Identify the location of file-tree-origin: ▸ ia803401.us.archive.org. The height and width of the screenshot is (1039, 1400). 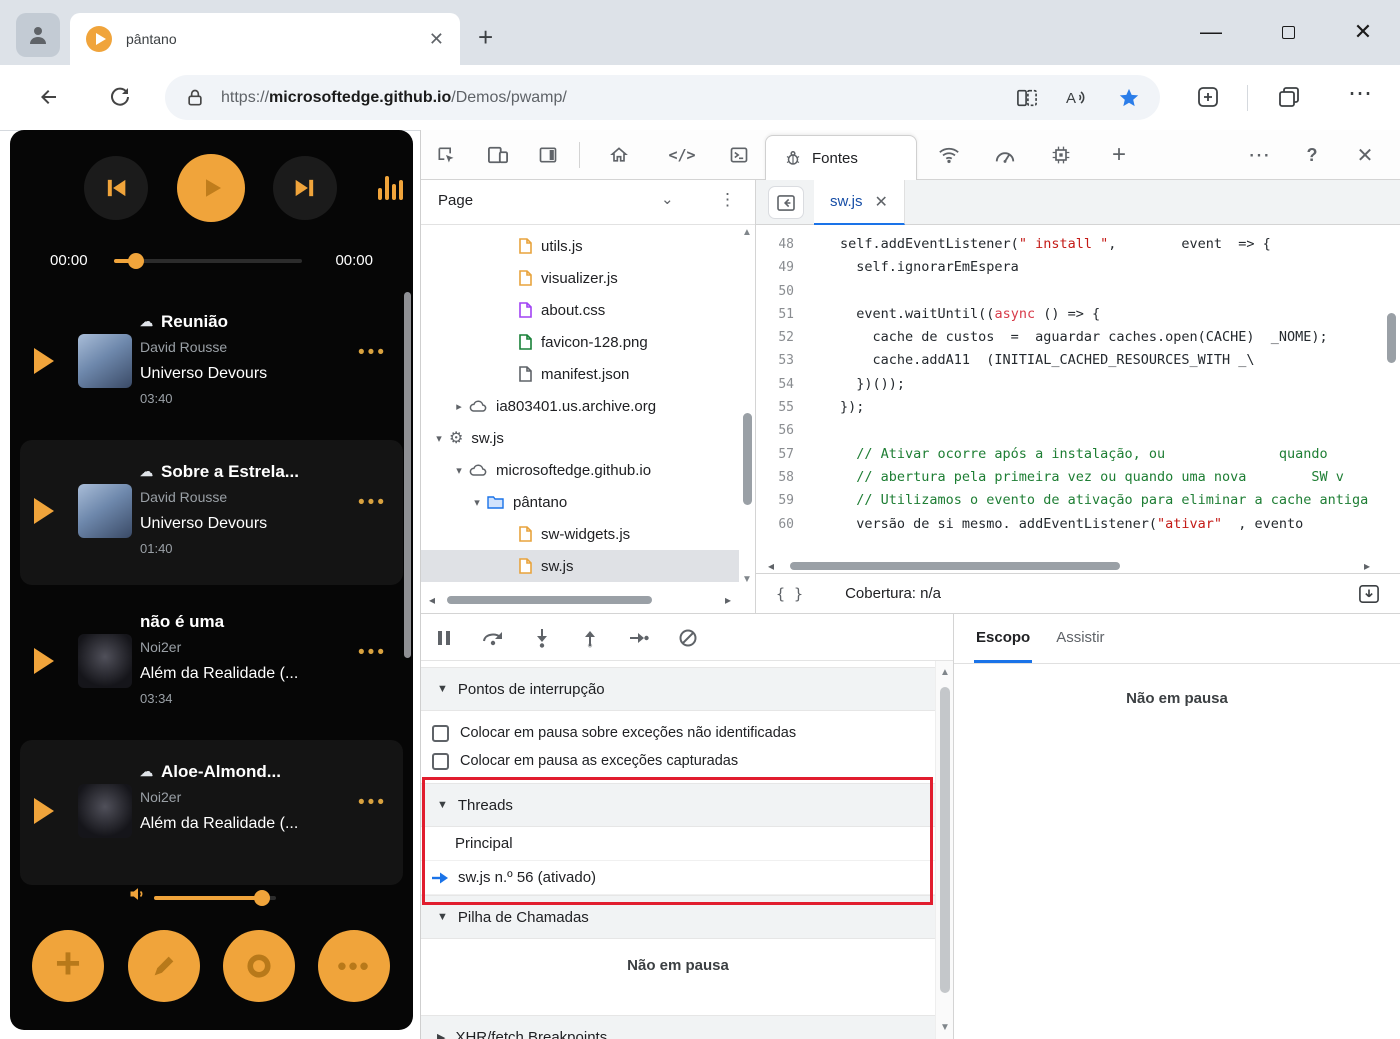
(580, 406).